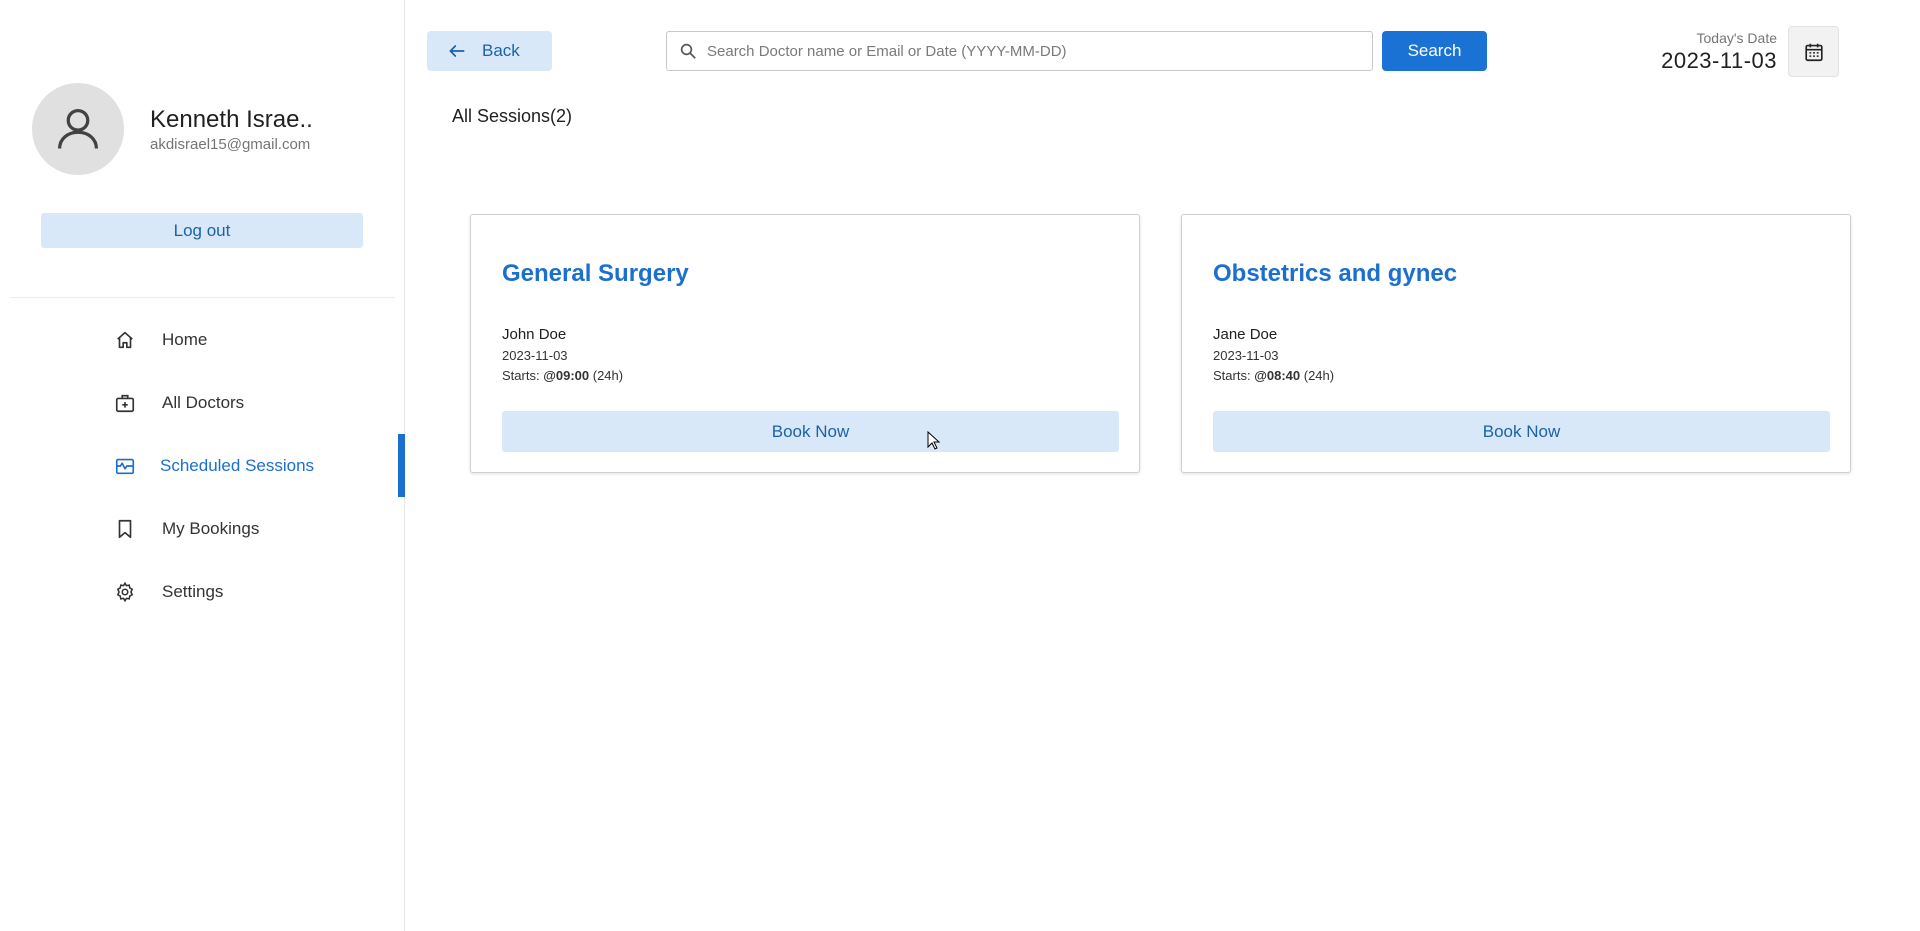 This screenshot has width=1920, height=931. What do you see at coordinates (688, 51) in the screenshot?
I see `search-icon` at bounding box center [688, 51].